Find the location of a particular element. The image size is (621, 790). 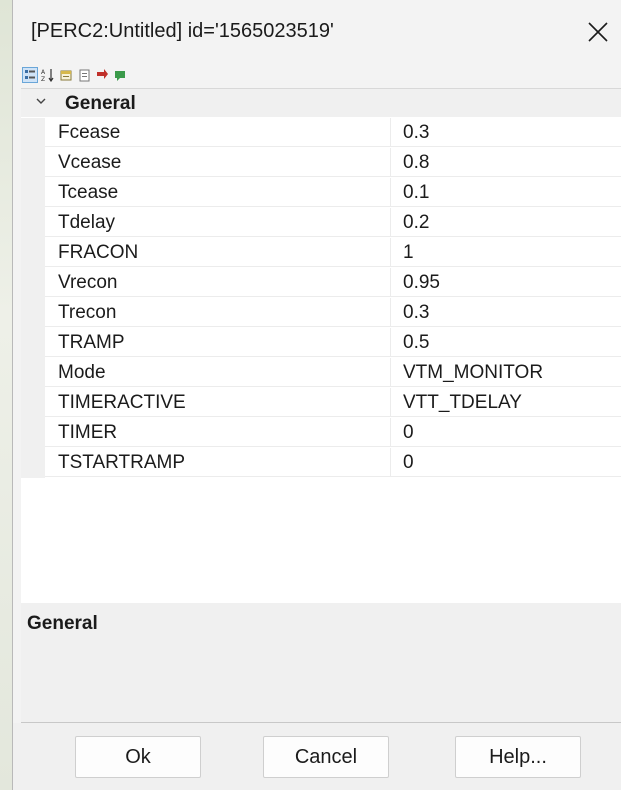

property-row: Vrecon 0.95 is located at coordinates (321, 283).